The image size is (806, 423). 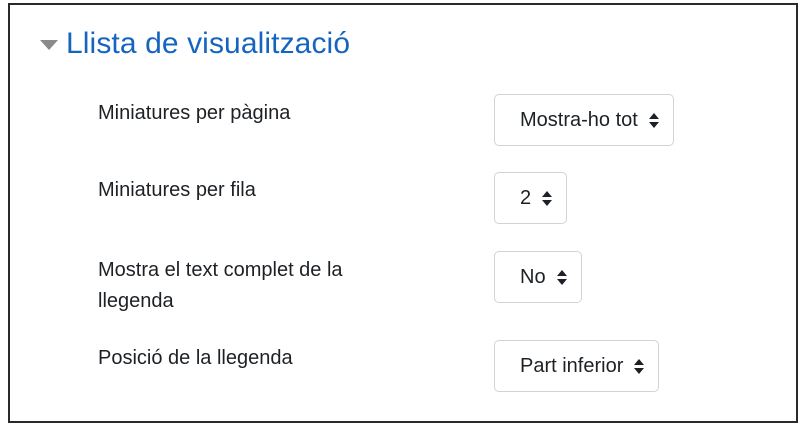 I want to click on thumbnails-per-row-value: 2, so click(x=526, y=197).